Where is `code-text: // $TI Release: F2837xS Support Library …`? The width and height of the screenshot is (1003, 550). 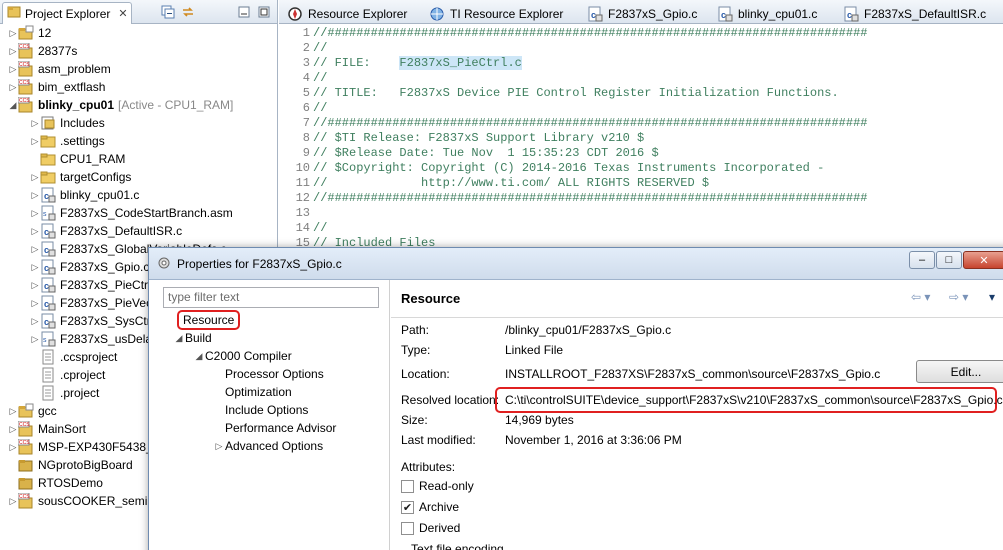 code-text: // $TI Release: F2837xS Support Library … is located at coordinates (479, 138).